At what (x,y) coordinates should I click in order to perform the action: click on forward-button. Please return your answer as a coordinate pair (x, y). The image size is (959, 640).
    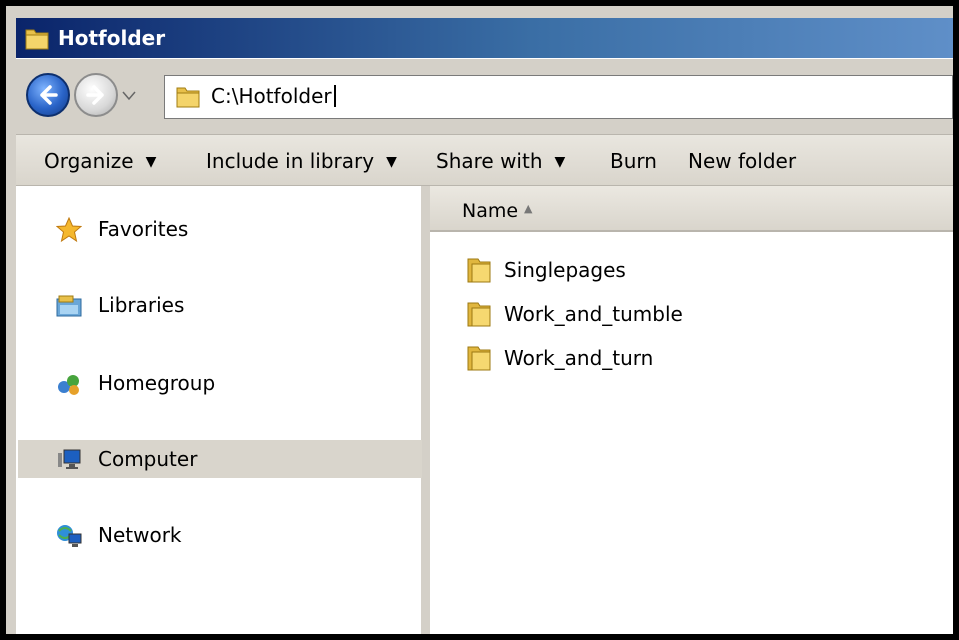
    Looking at the image, I should click on (96, 95).